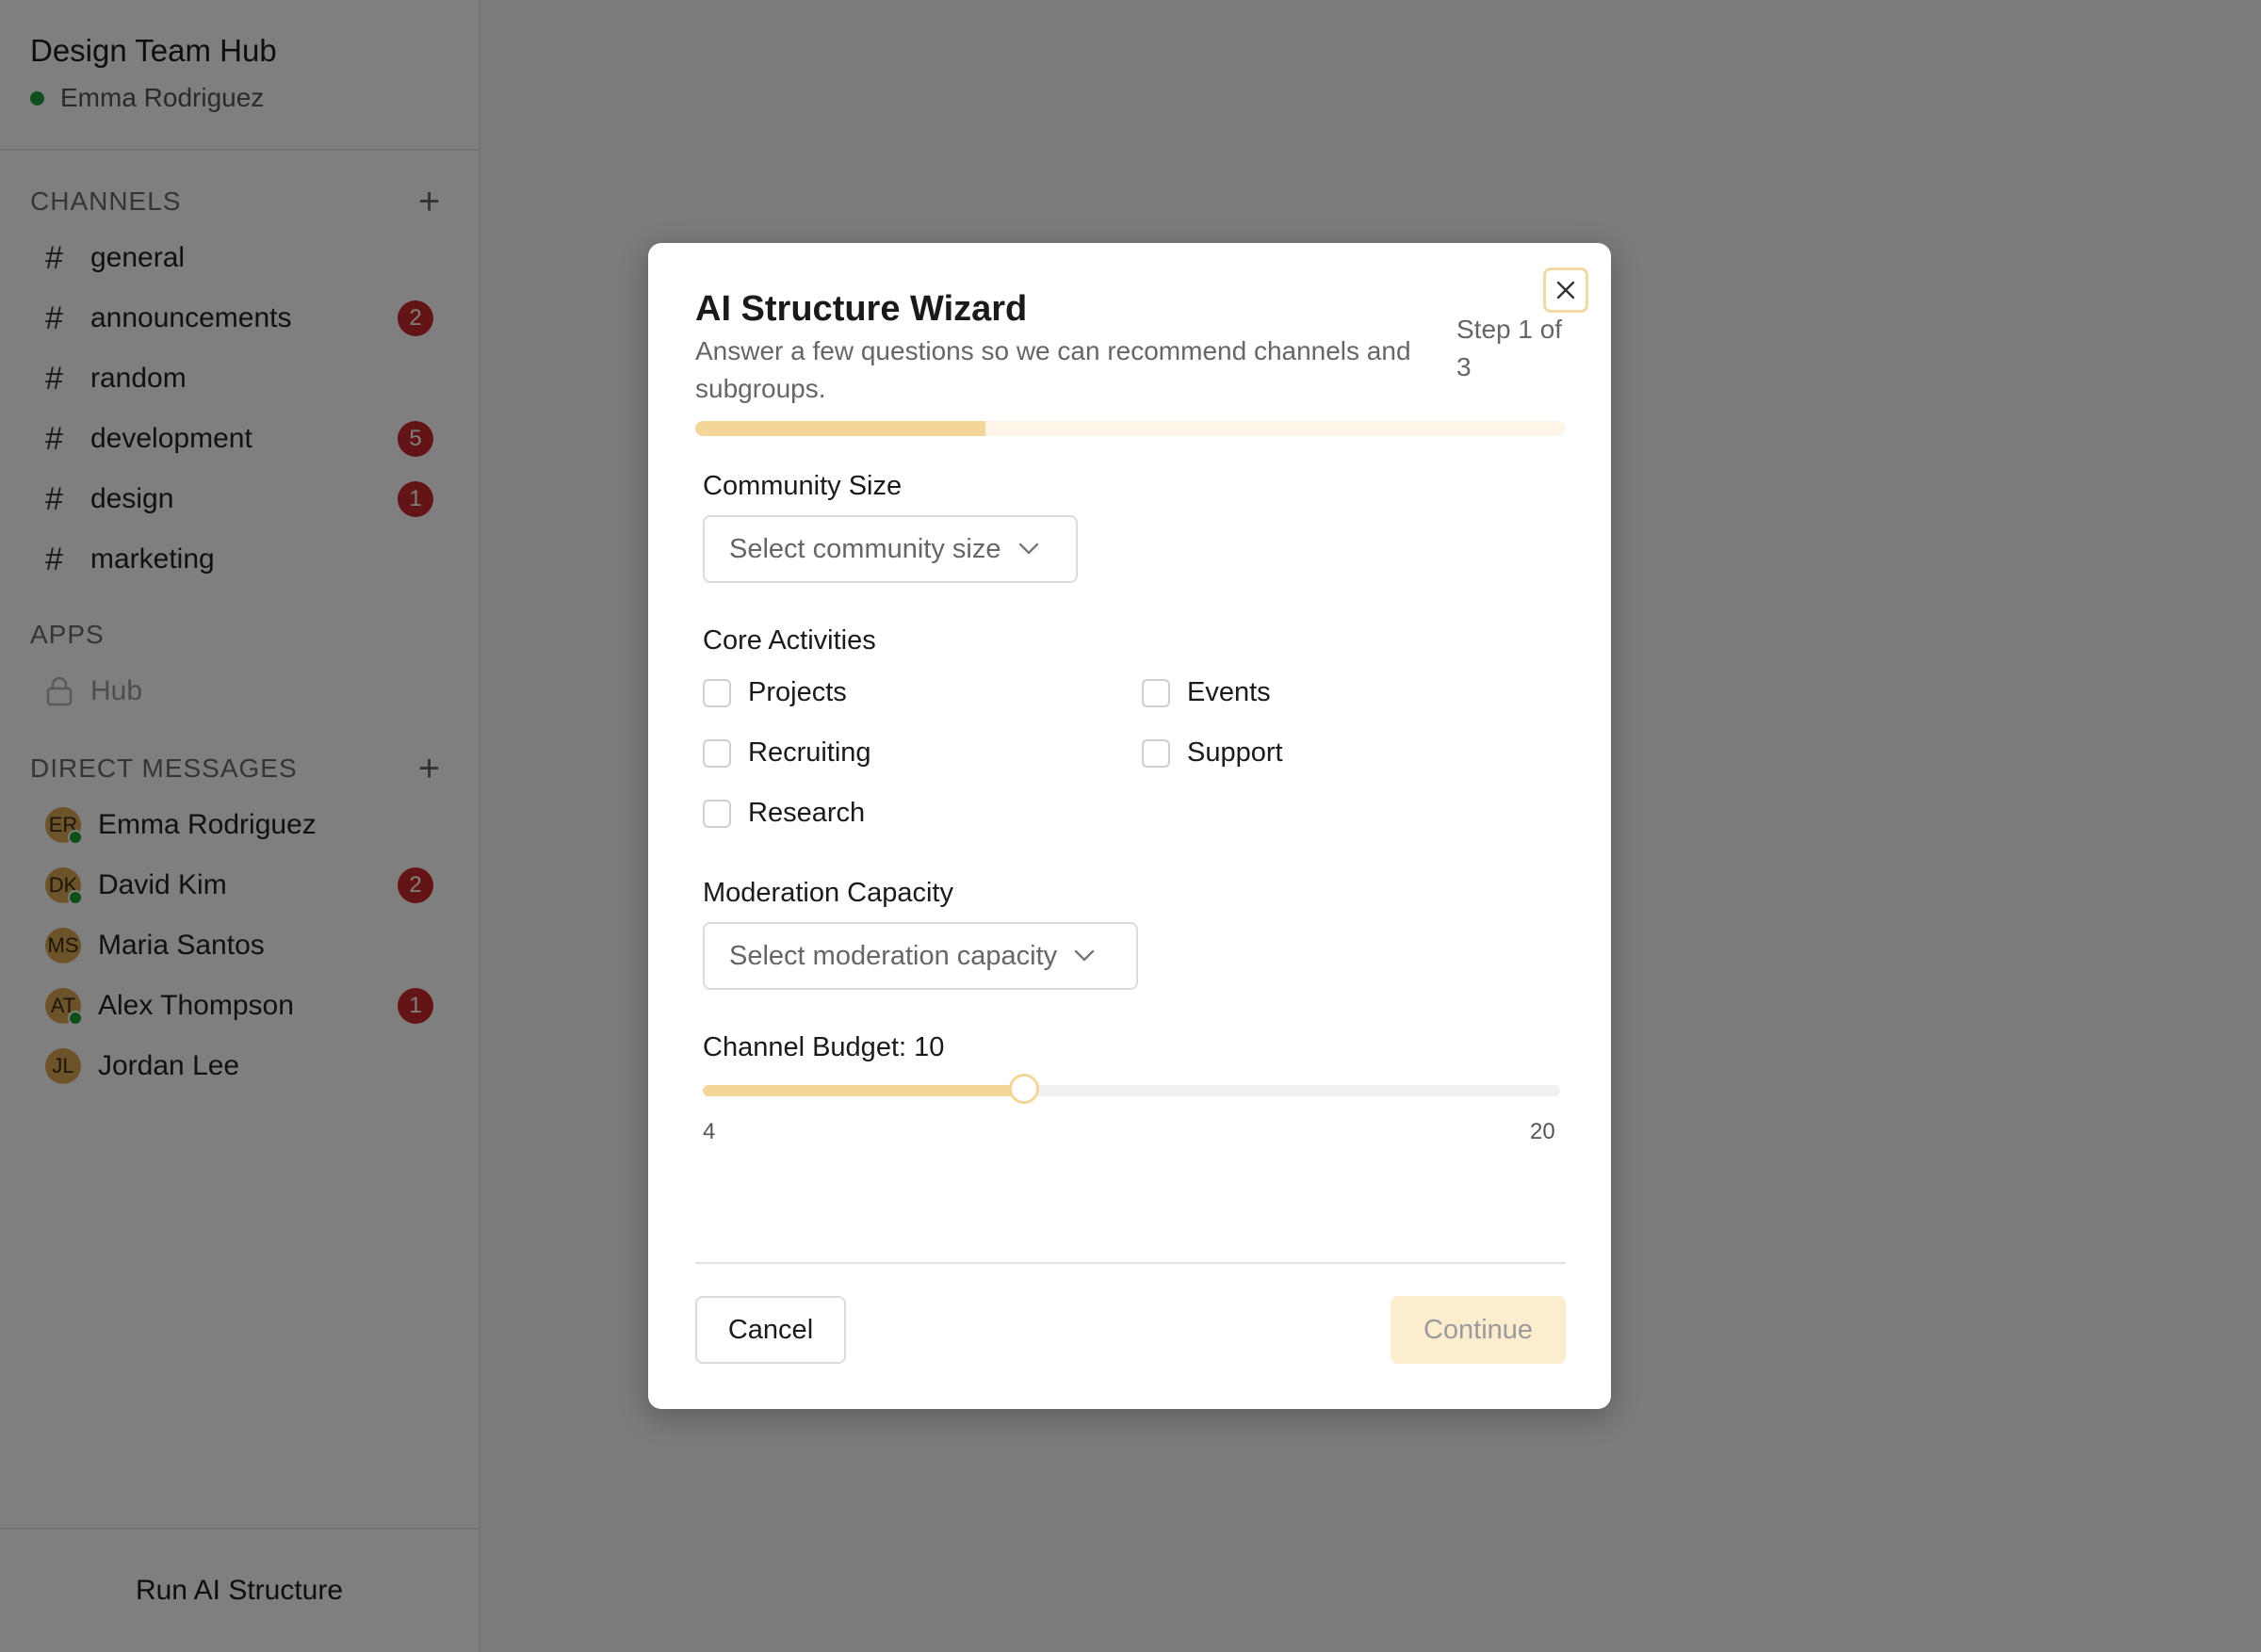  I want to click on cancel-button: Cancel, so click(770, 1330).